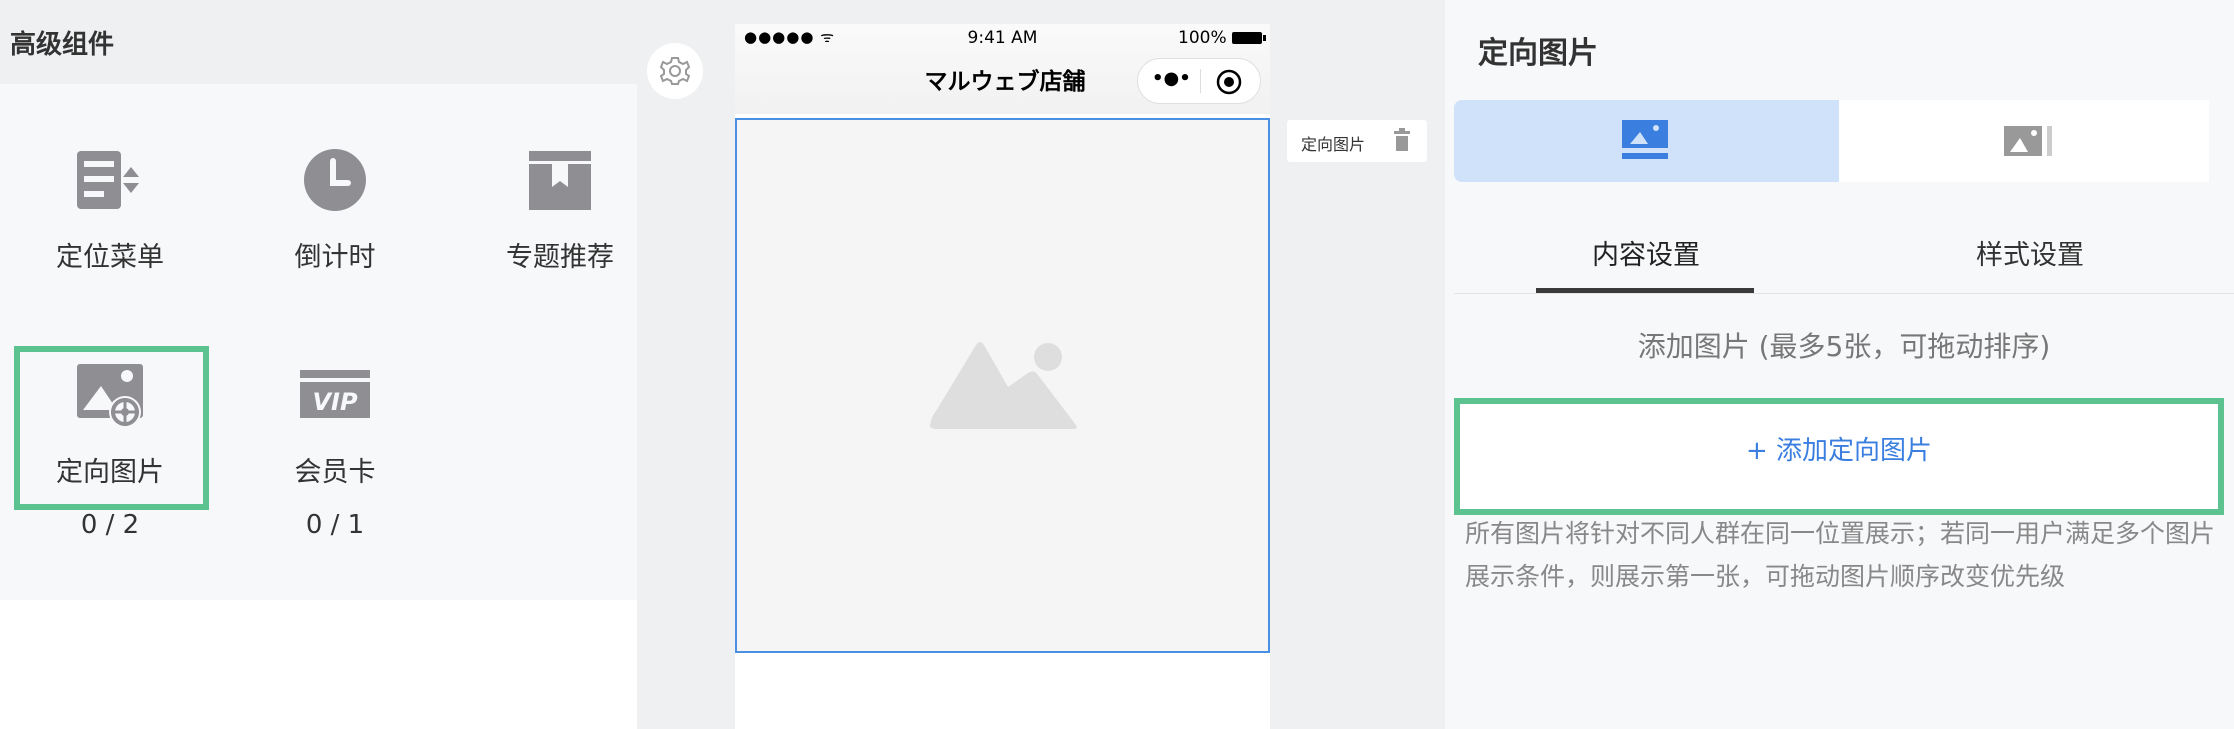  I want to click on layout-option-side-image, so click(2024, 141).